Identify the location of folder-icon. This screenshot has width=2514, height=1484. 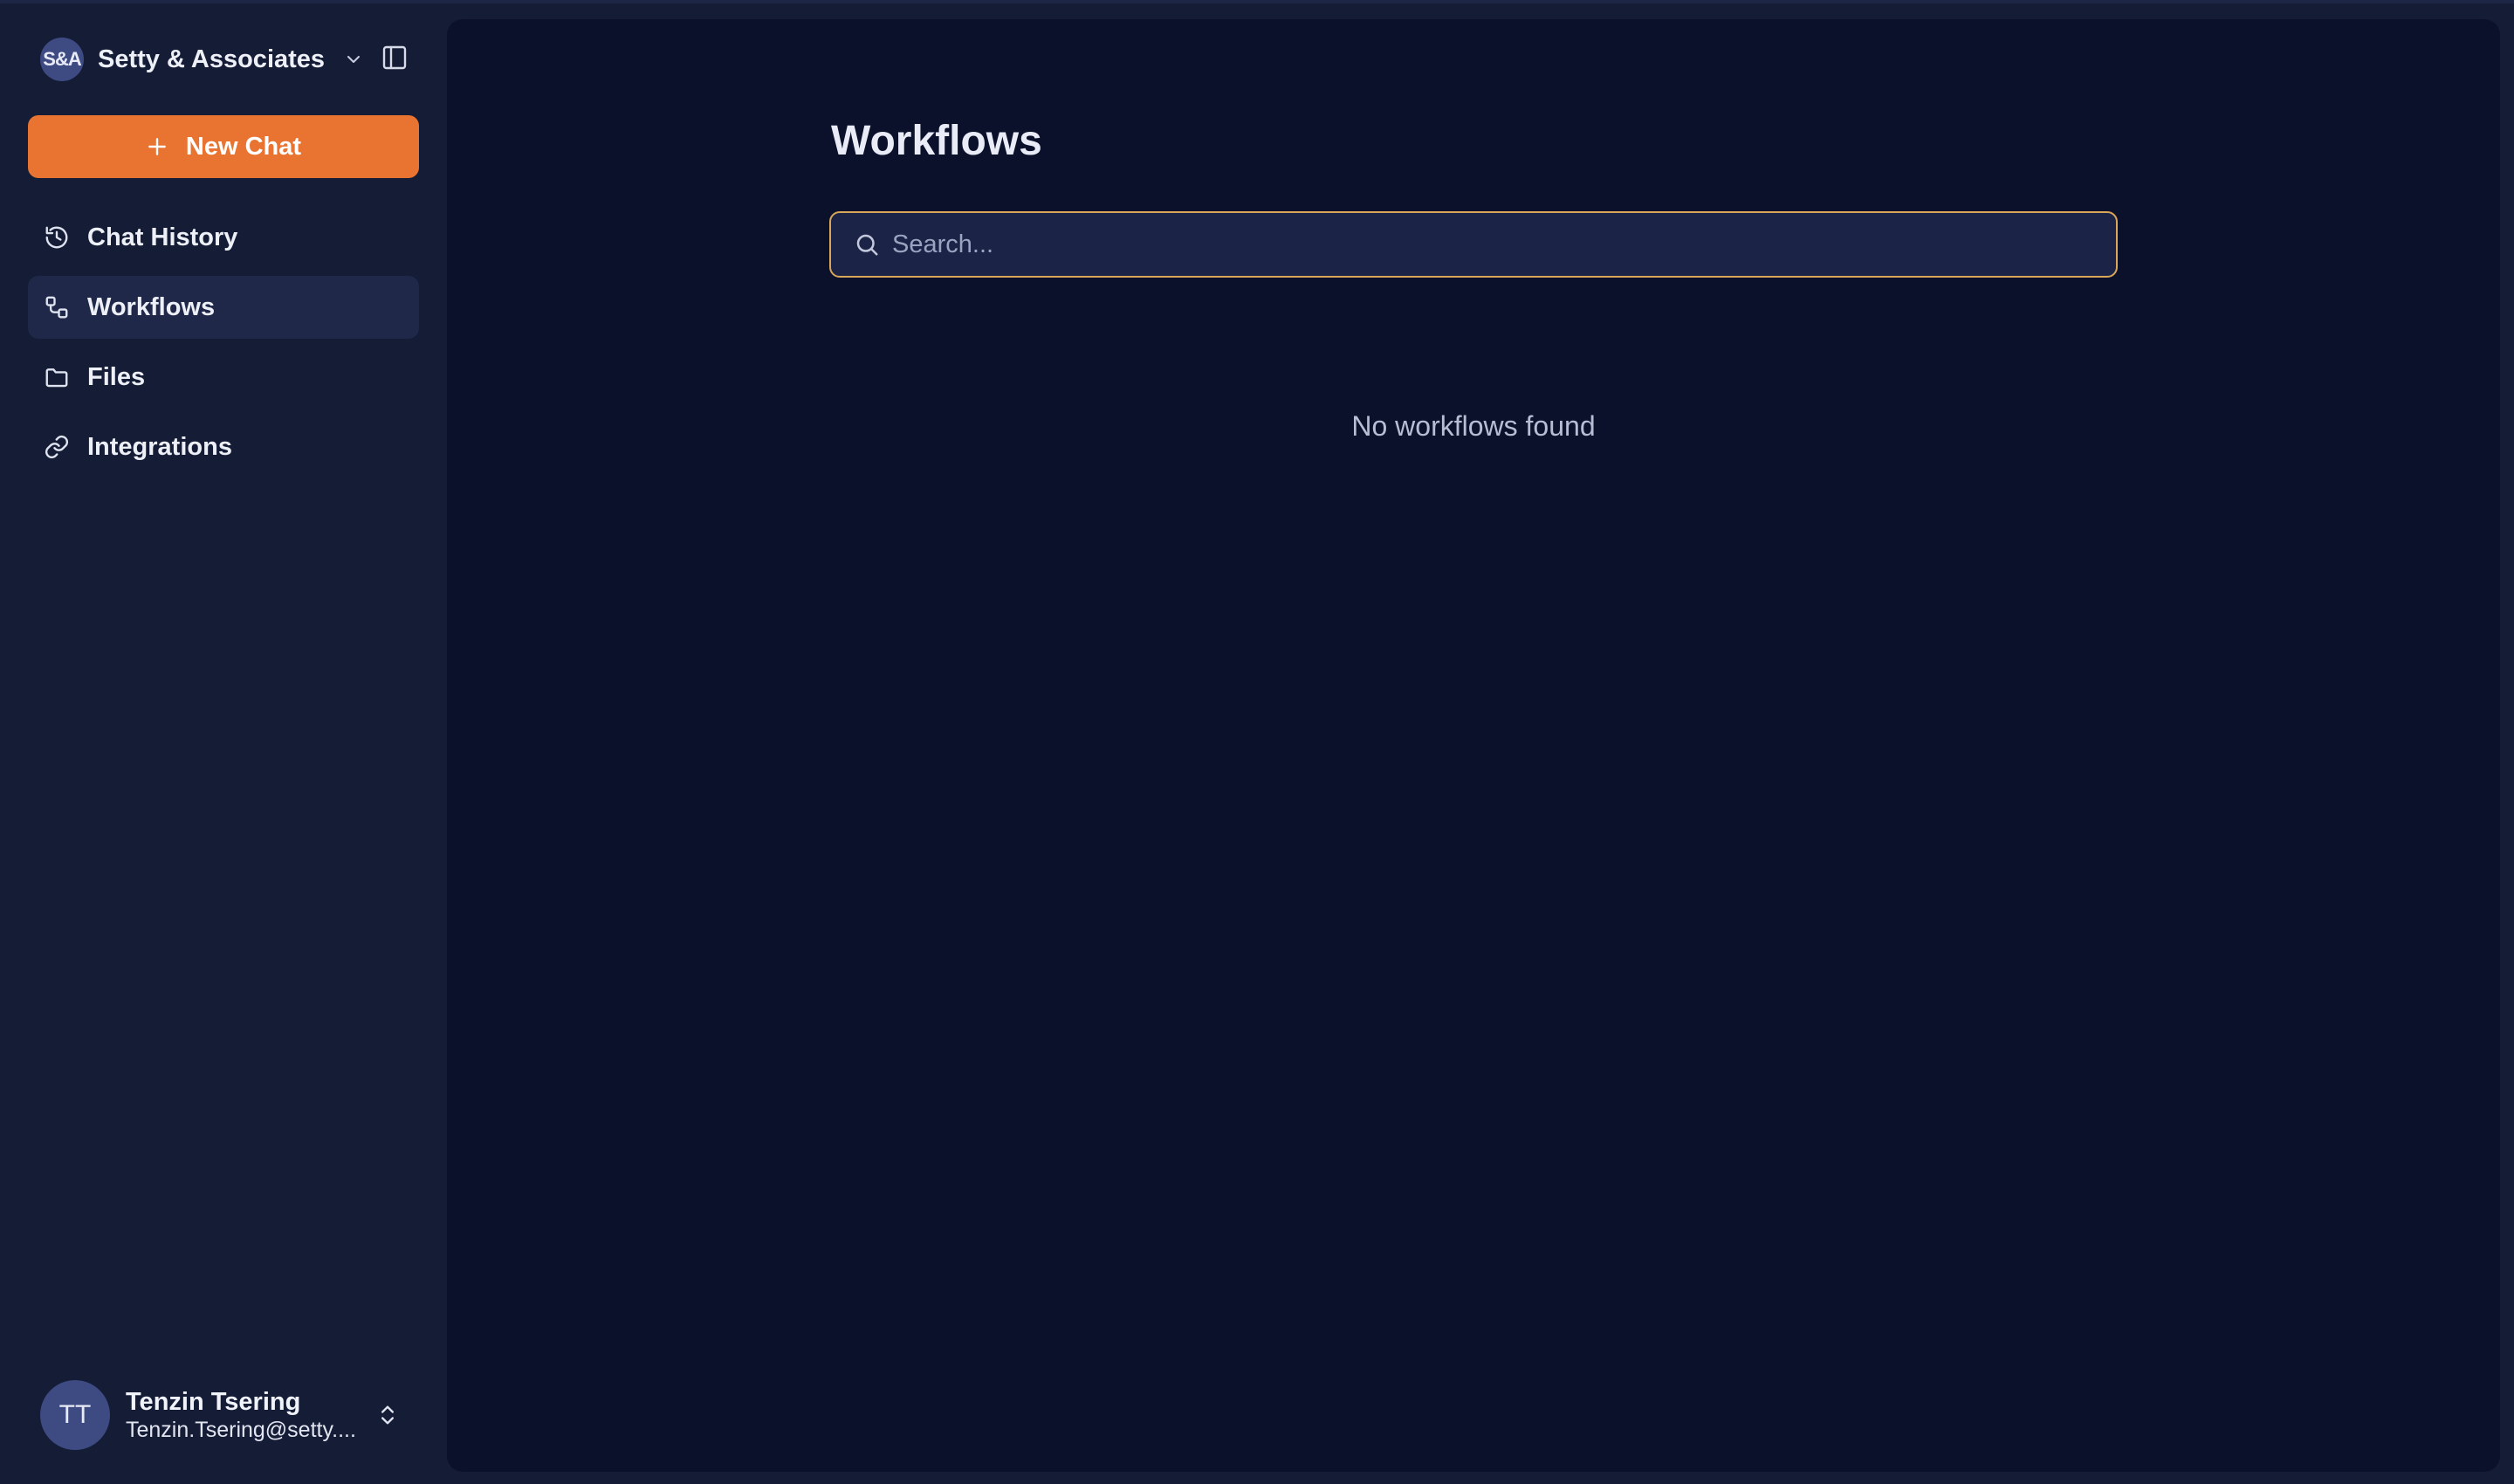
(57, 377).